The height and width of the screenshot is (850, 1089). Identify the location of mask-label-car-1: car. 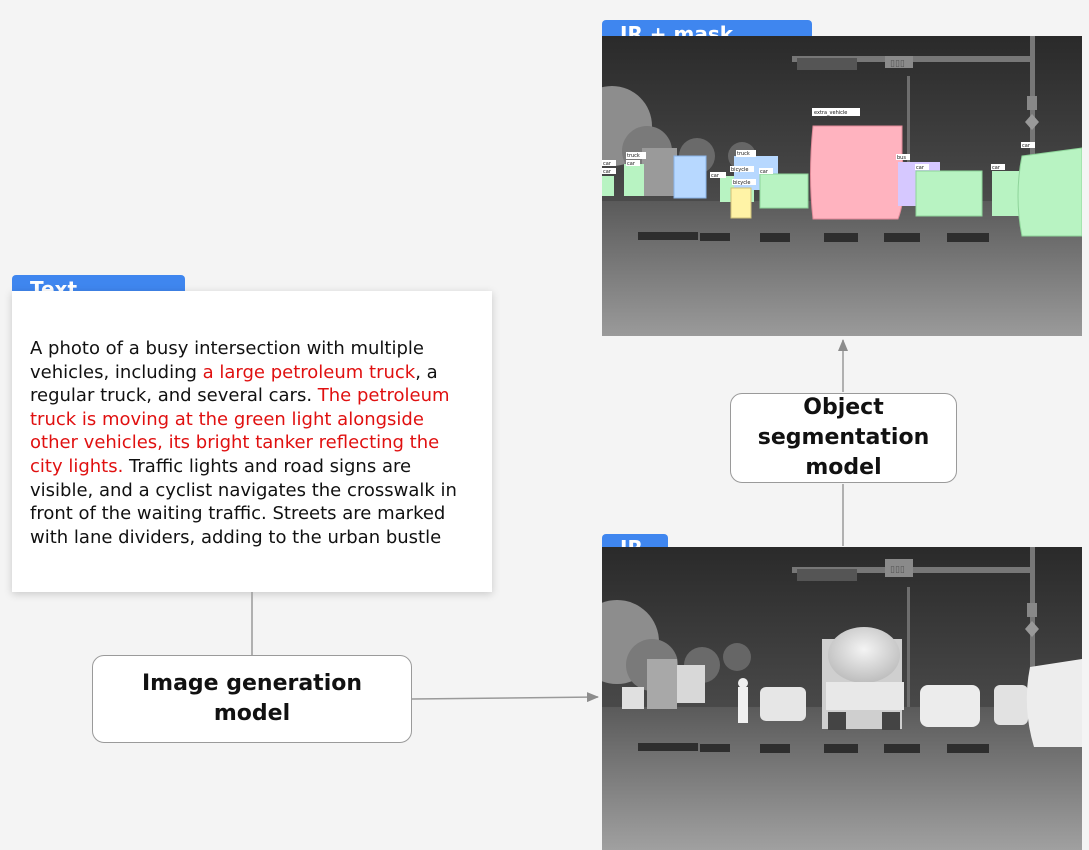
(631, 164).